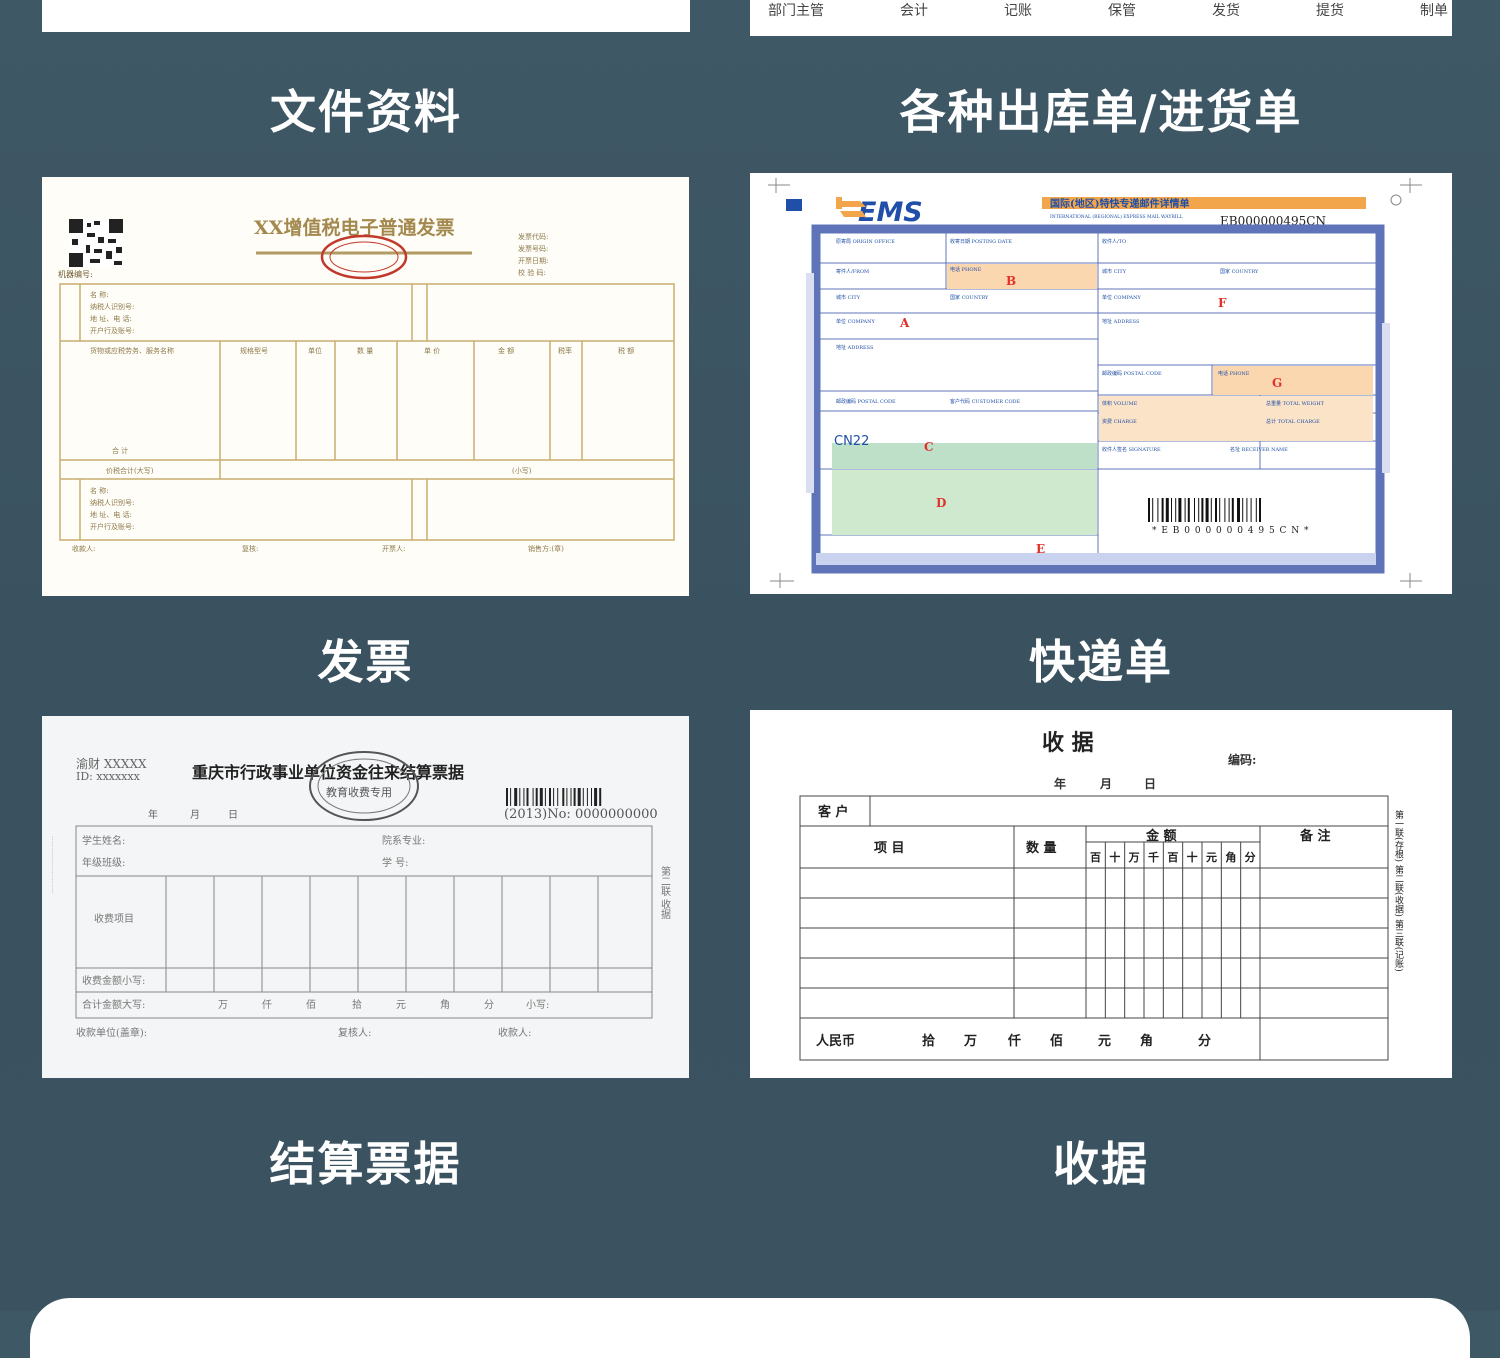 The image size is (1500, 1358). Describe the element at coordinates (130, 470) in the screenshot. I see `svg-text: 价税合计(大写)` at that location.